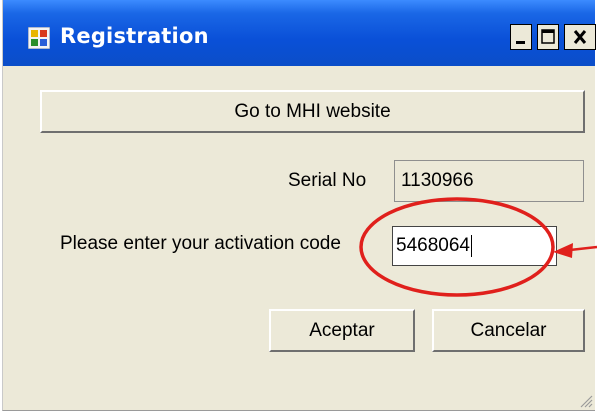  I want to click on serial-no-field: 1130966, so click(489, 181).